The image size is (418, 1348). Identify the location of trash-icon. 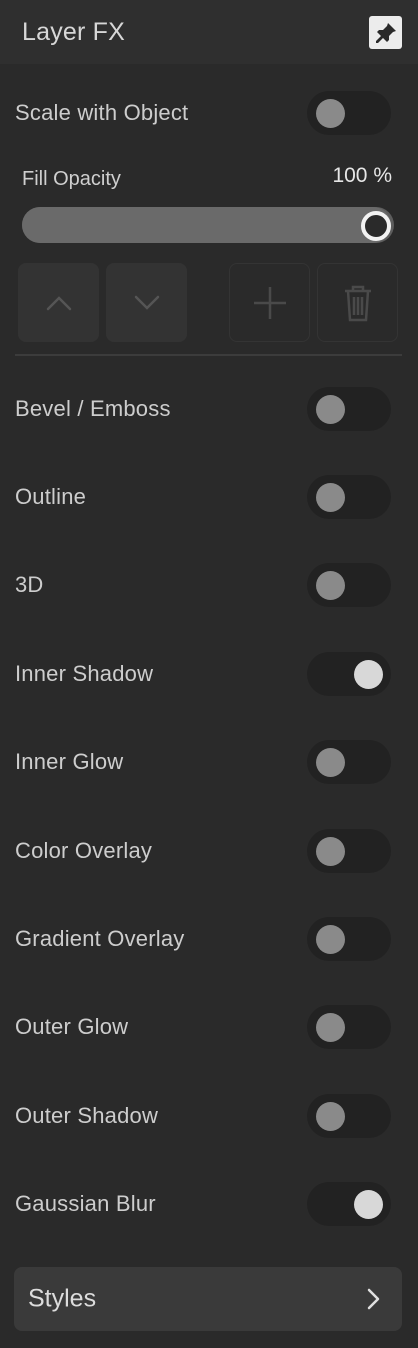
(357, 303).